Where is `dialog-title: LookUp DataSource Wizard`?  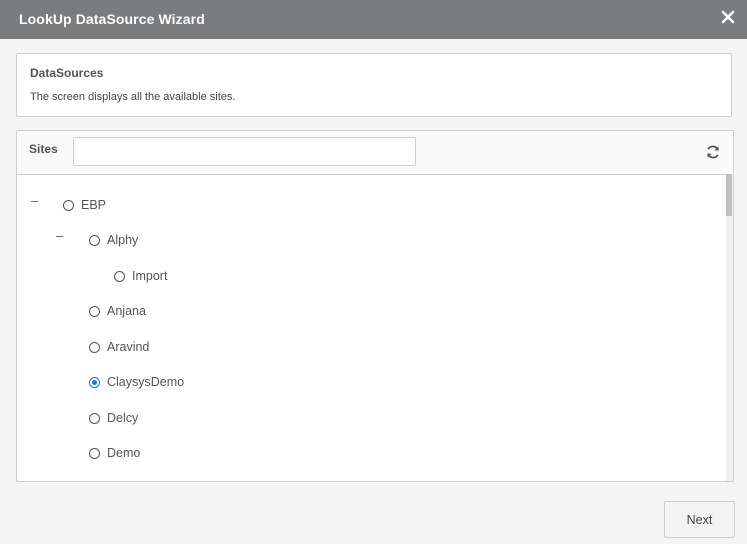
dialog-title: LookUp DataSource Wizard is located at coordinates (112, 19).